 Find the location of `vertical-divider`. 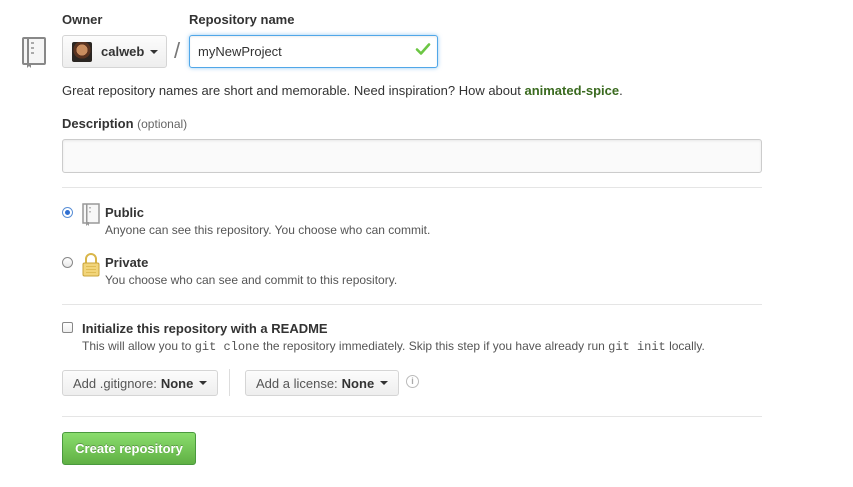

vertical-divider is located at coordinates (229, 382).